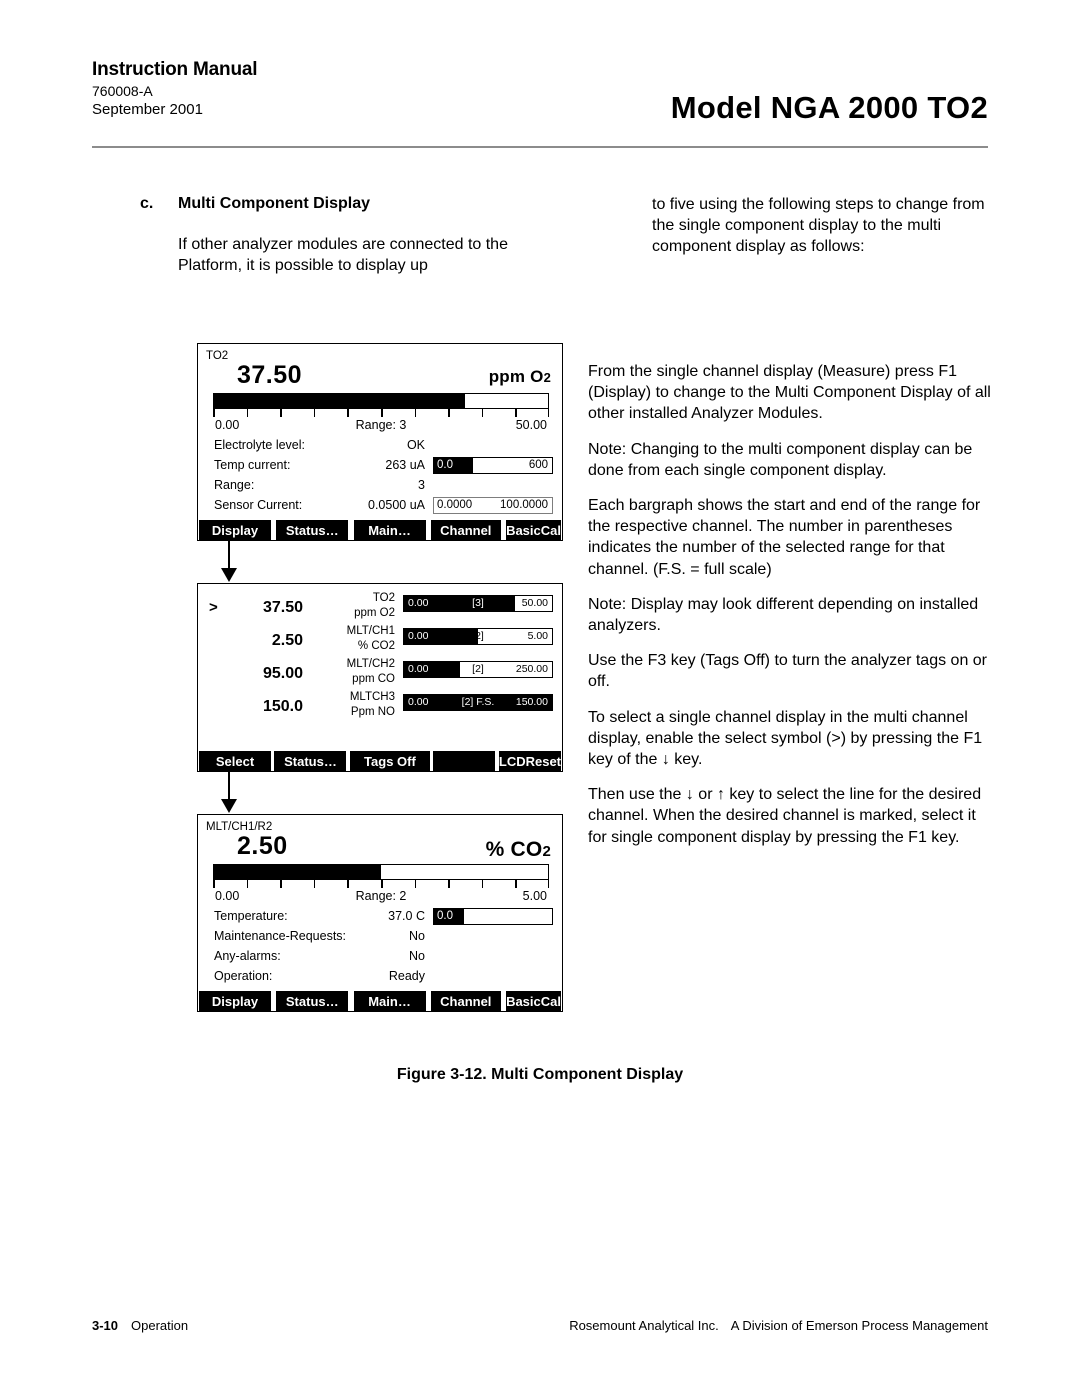 This screenshot has height=1397, width=1080. I want to click on multi-bargraph-range: [2], so click(478, 669).